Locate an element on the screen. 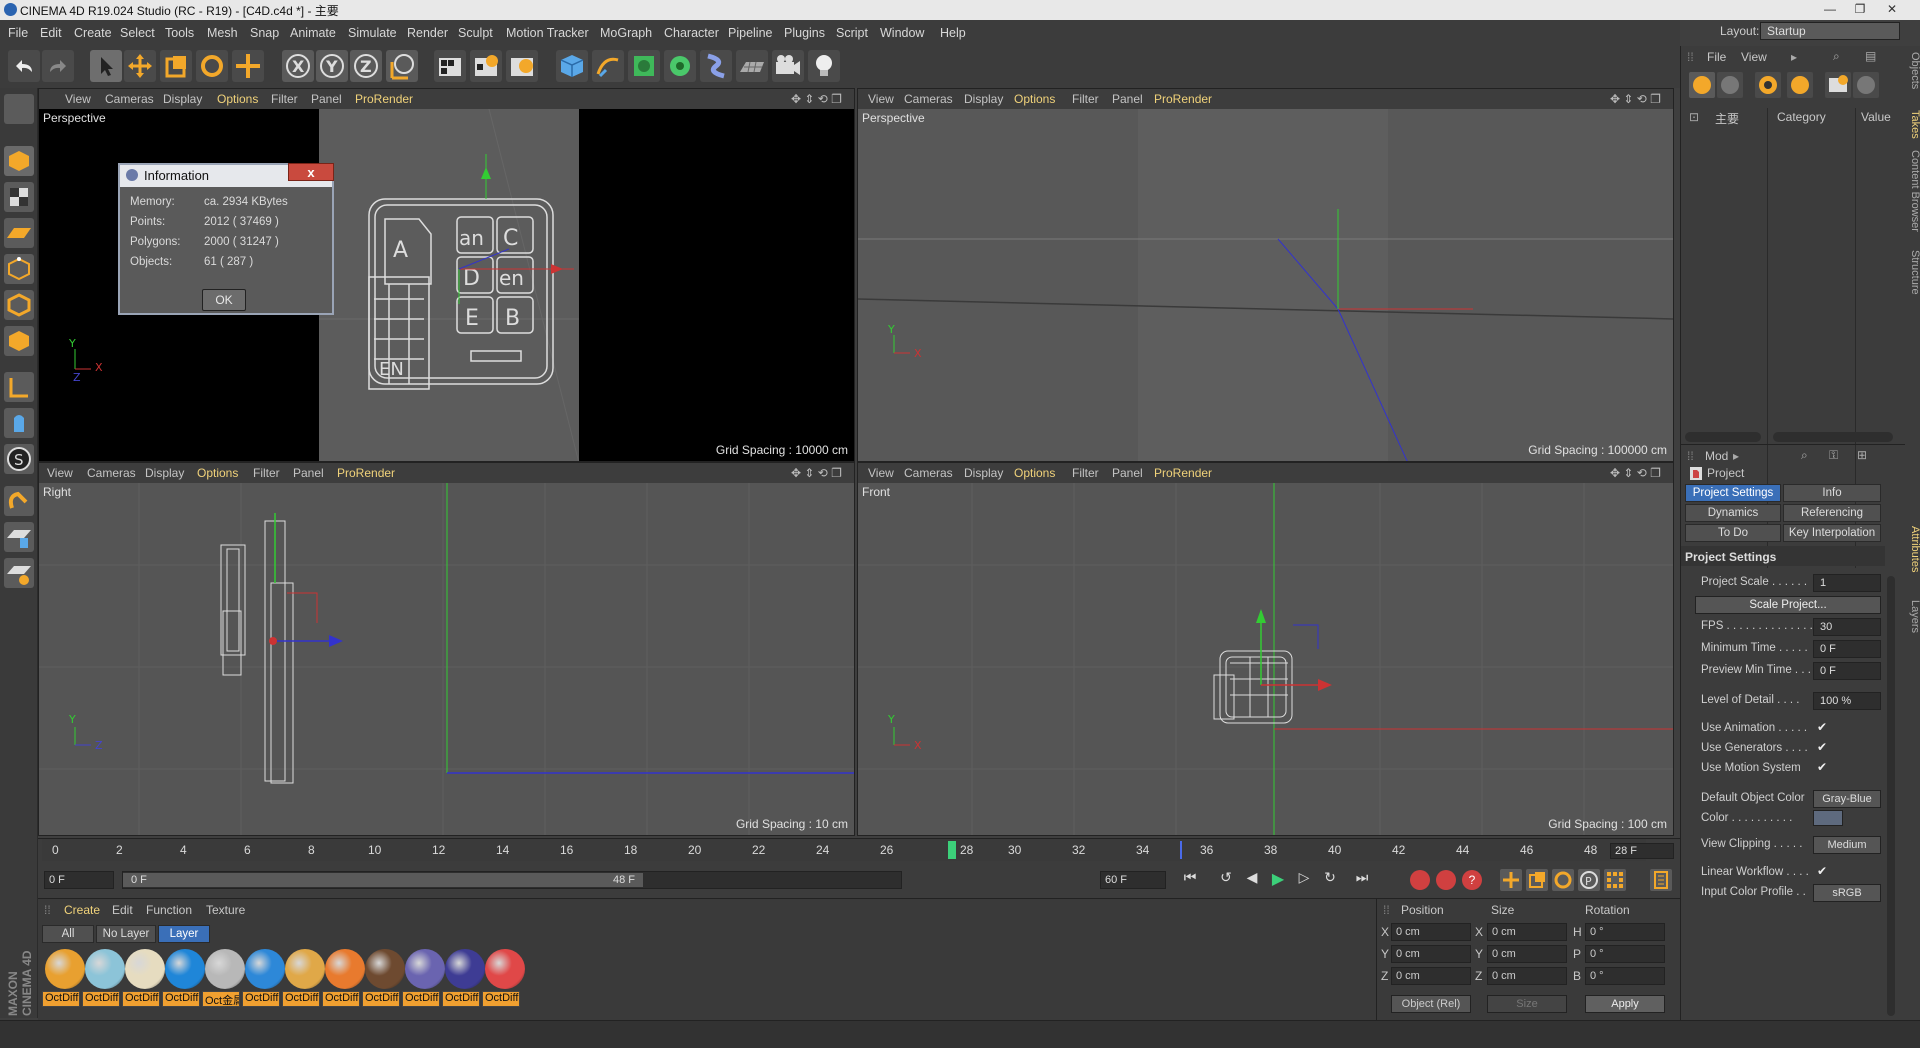  auto-take-icon is located at coordinates (1866, 85).